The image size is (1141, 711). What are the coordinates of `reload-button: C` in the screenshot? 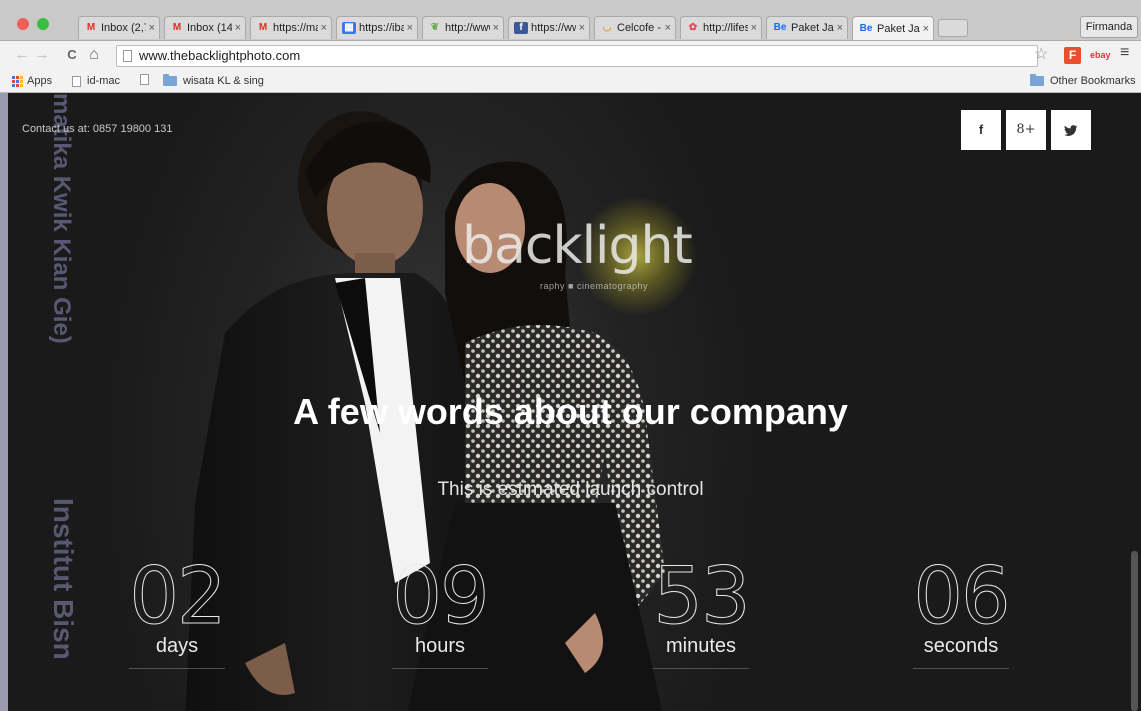 It's located at (72, 55).